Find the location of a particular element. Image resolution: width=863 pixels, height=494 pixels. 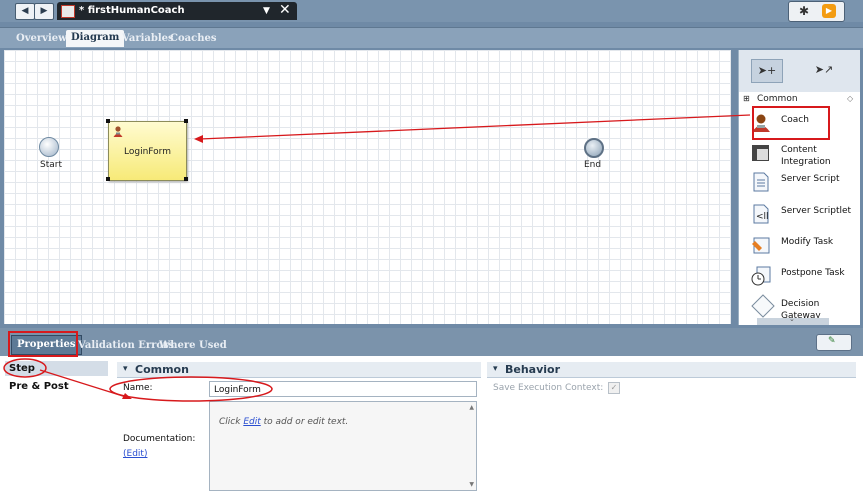

palette-item-server-scriptlet: <ll Server Scriptlet is located at coordinates (804, 216).